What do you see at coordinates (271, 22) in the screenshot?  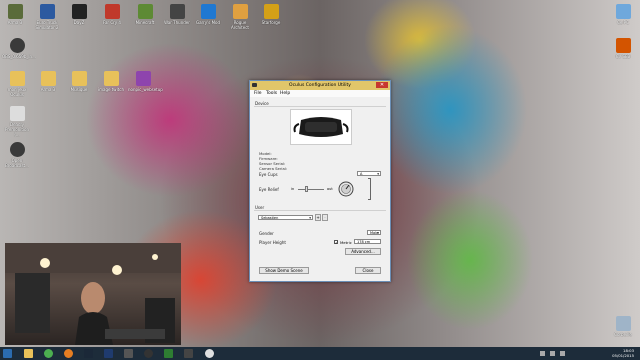 I see `desktop-icon-label: Starforge` at bounding box center [271, 22].